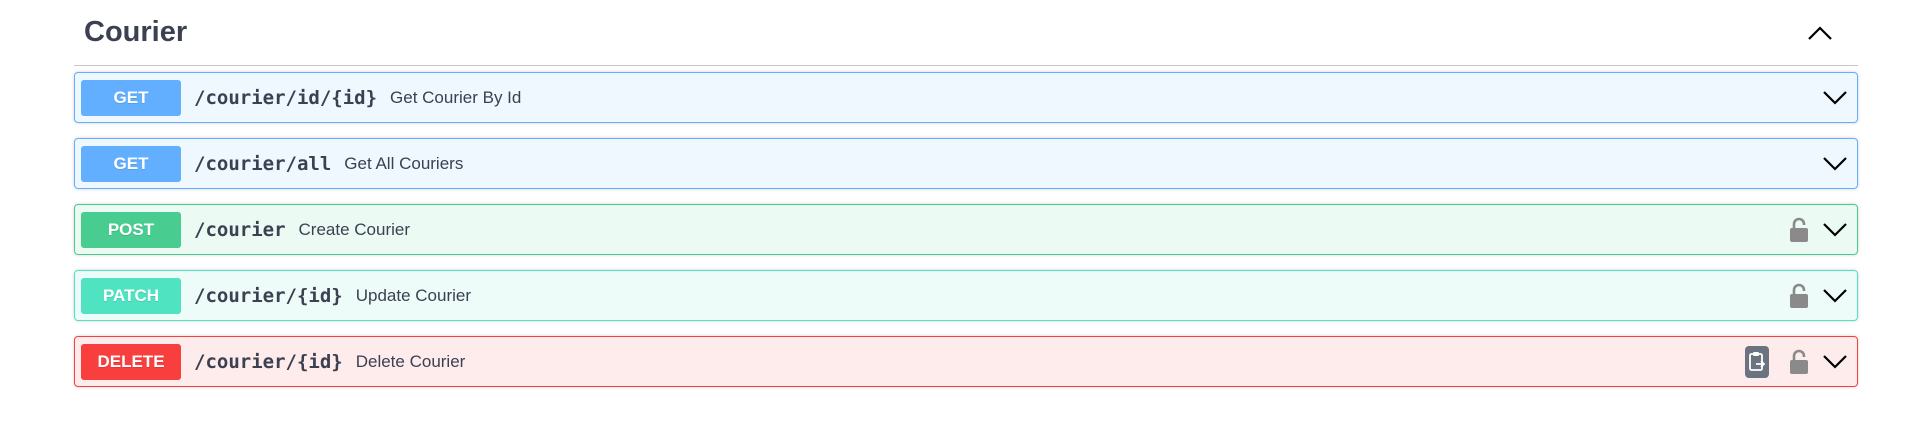 The image size is (1914, 422). I want to click on operation-summary: Get Courier By Id, so click(456, 97).